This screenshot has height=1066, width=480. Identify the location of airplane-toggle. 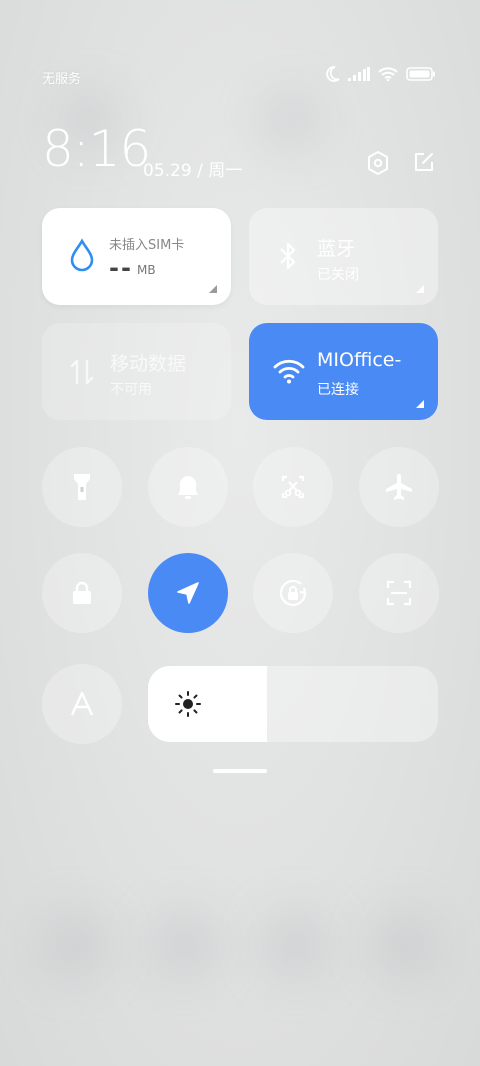
(399, 487).